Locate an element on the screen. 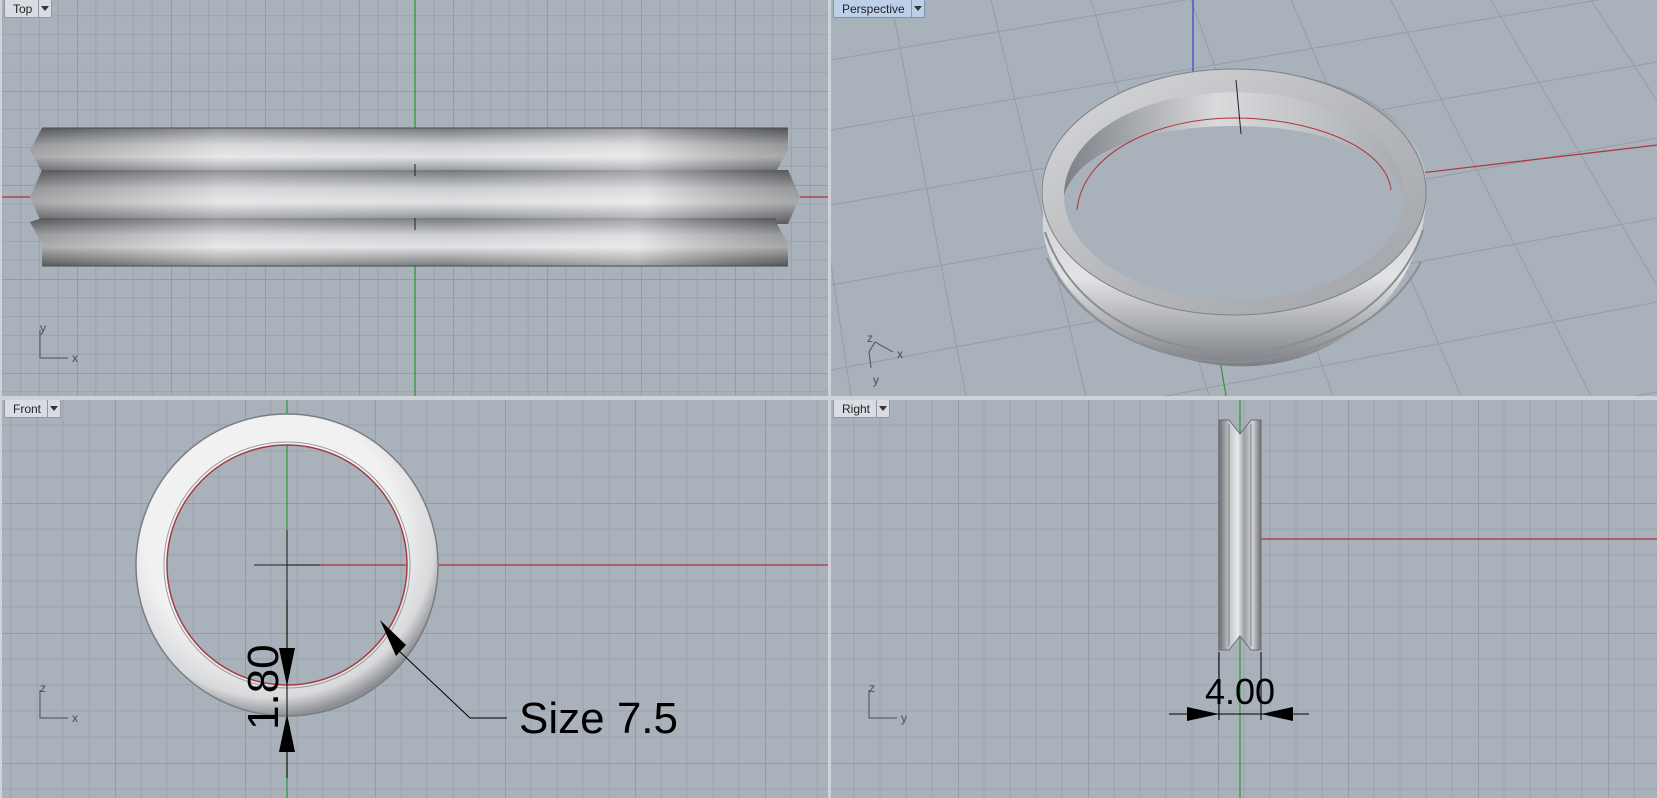 The height and width of the screenshot is (798, 1657). viewport-tab-perspective: Perspective is located at coordinates (879, 9).